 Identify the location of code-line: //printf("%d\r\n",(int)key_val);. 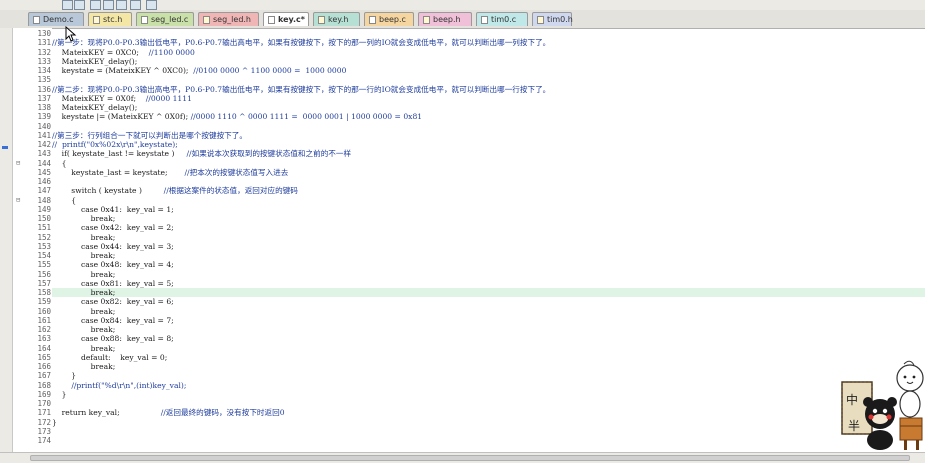
(488, 385).